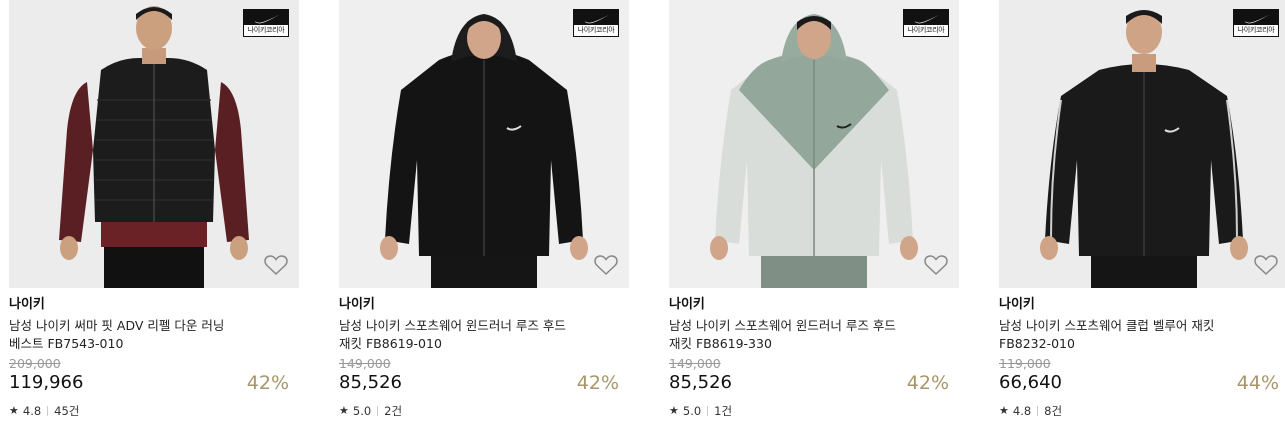 The width and height of the screenshot is (1285, 440). What do you see at coordinates (1025, 363) in the screenshot?
I see `original-price: 119,000` at bounding box center [1025, 363].